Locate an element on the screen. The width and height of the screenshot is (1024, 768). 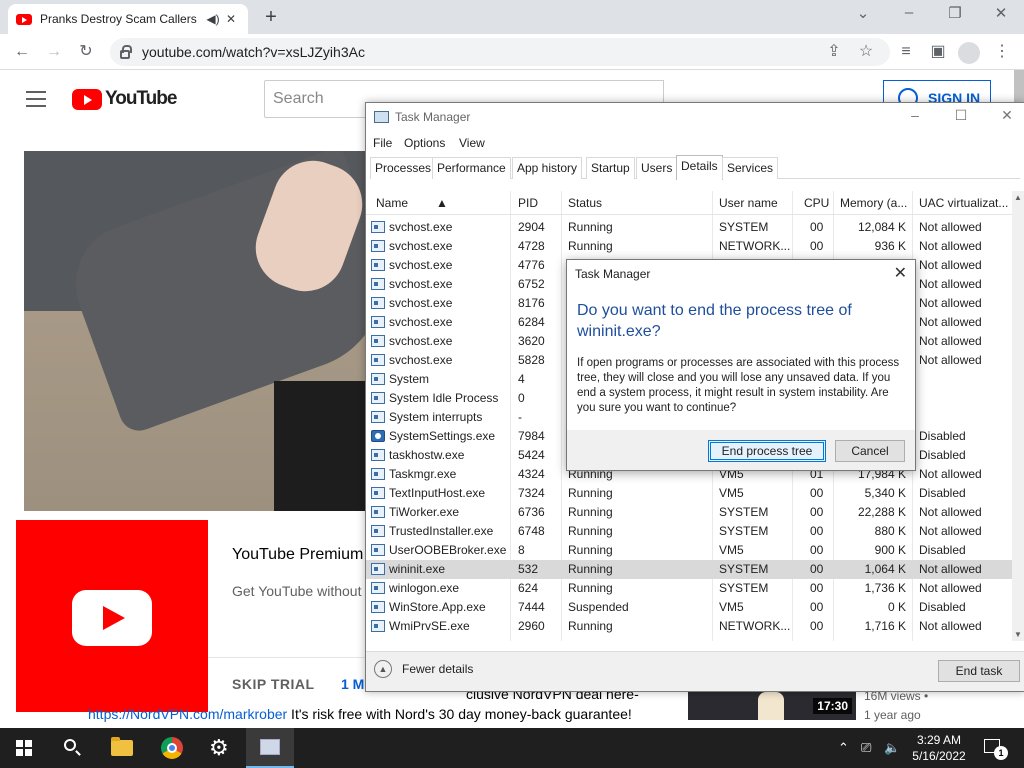
bookmark-star-icon: ☆ is located at coordinates (866, 52).